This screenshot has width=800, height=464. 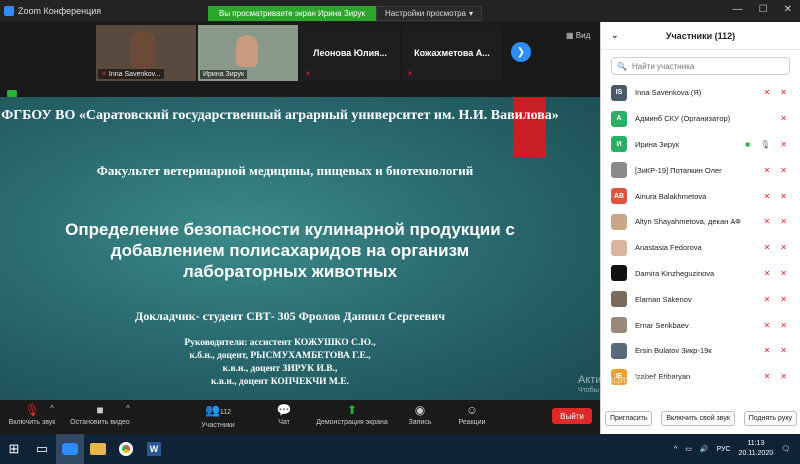 I want to click on participant-row: AB Ainura Balakhmetova ✕ ✕, so click(x=700, y=196).